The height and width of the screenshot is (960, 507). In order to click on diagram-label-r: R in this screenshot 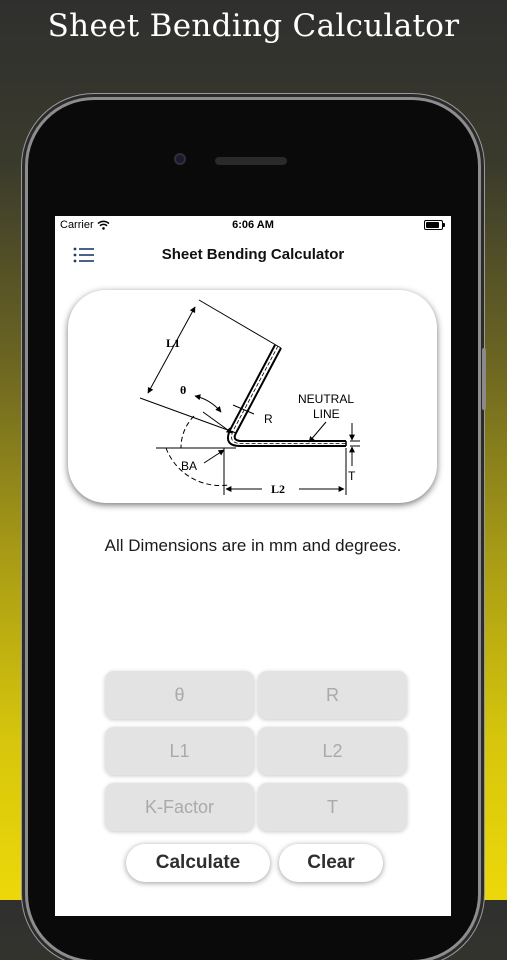, I will do `click(268, 419)`.